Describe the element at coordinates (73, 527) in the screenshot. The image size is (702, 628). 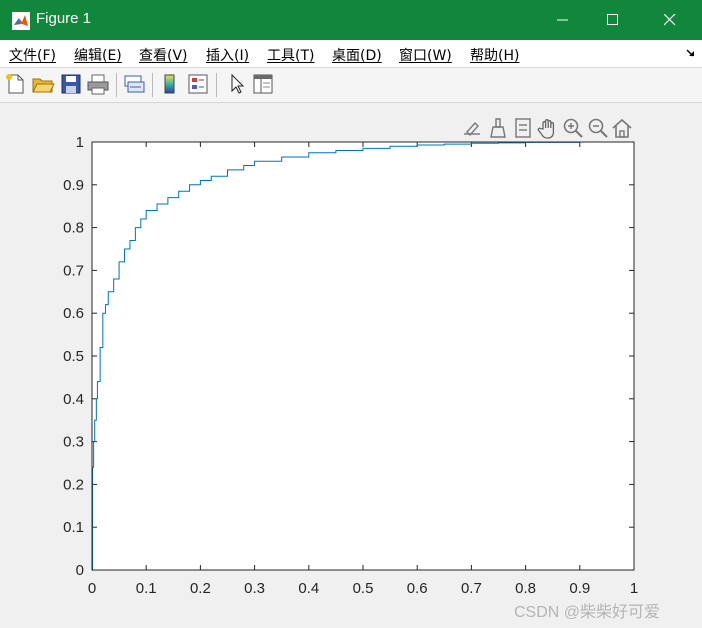
I see `y-tick-label: 0.1` at that location.